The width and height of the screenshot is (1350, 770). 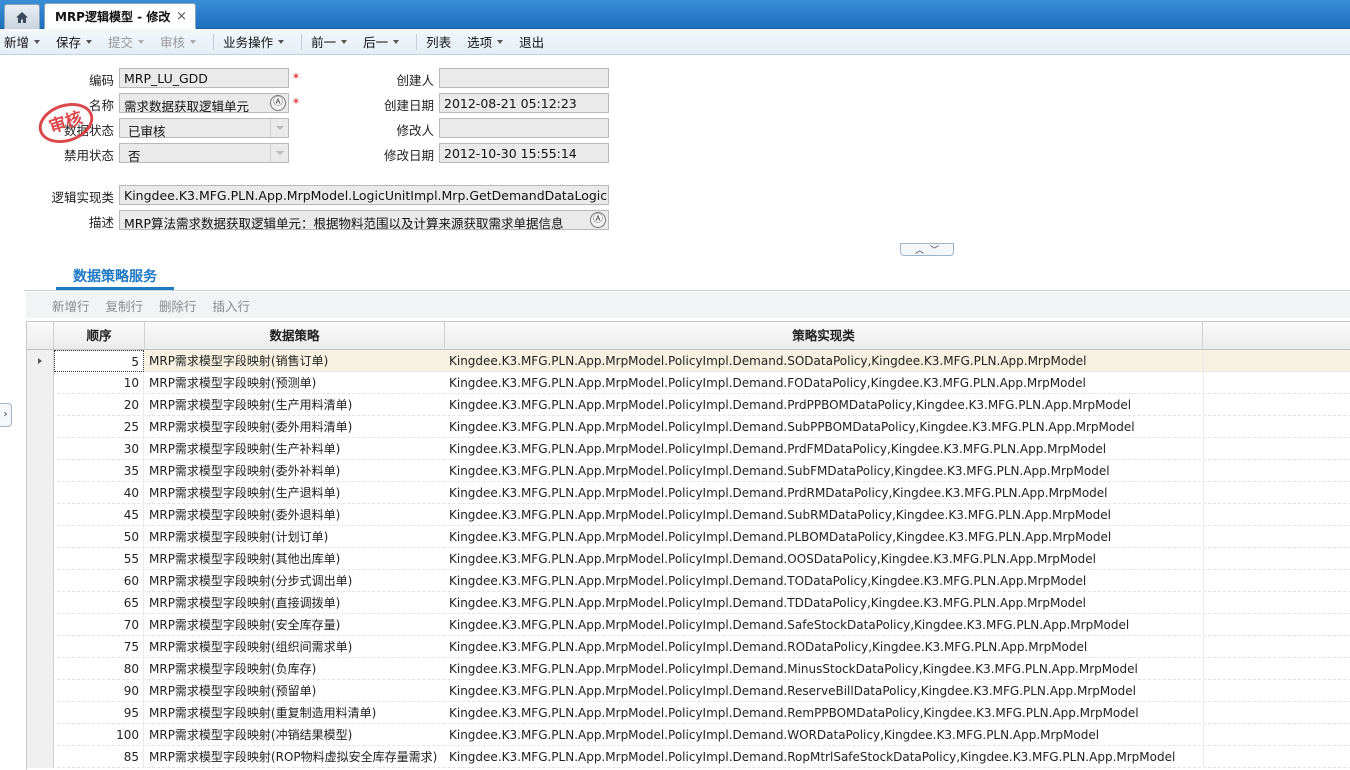 What do you see at coordinates (99, 493) in the screenshot?
I see `cell-seq: 40` at bounding box center [99, 493].